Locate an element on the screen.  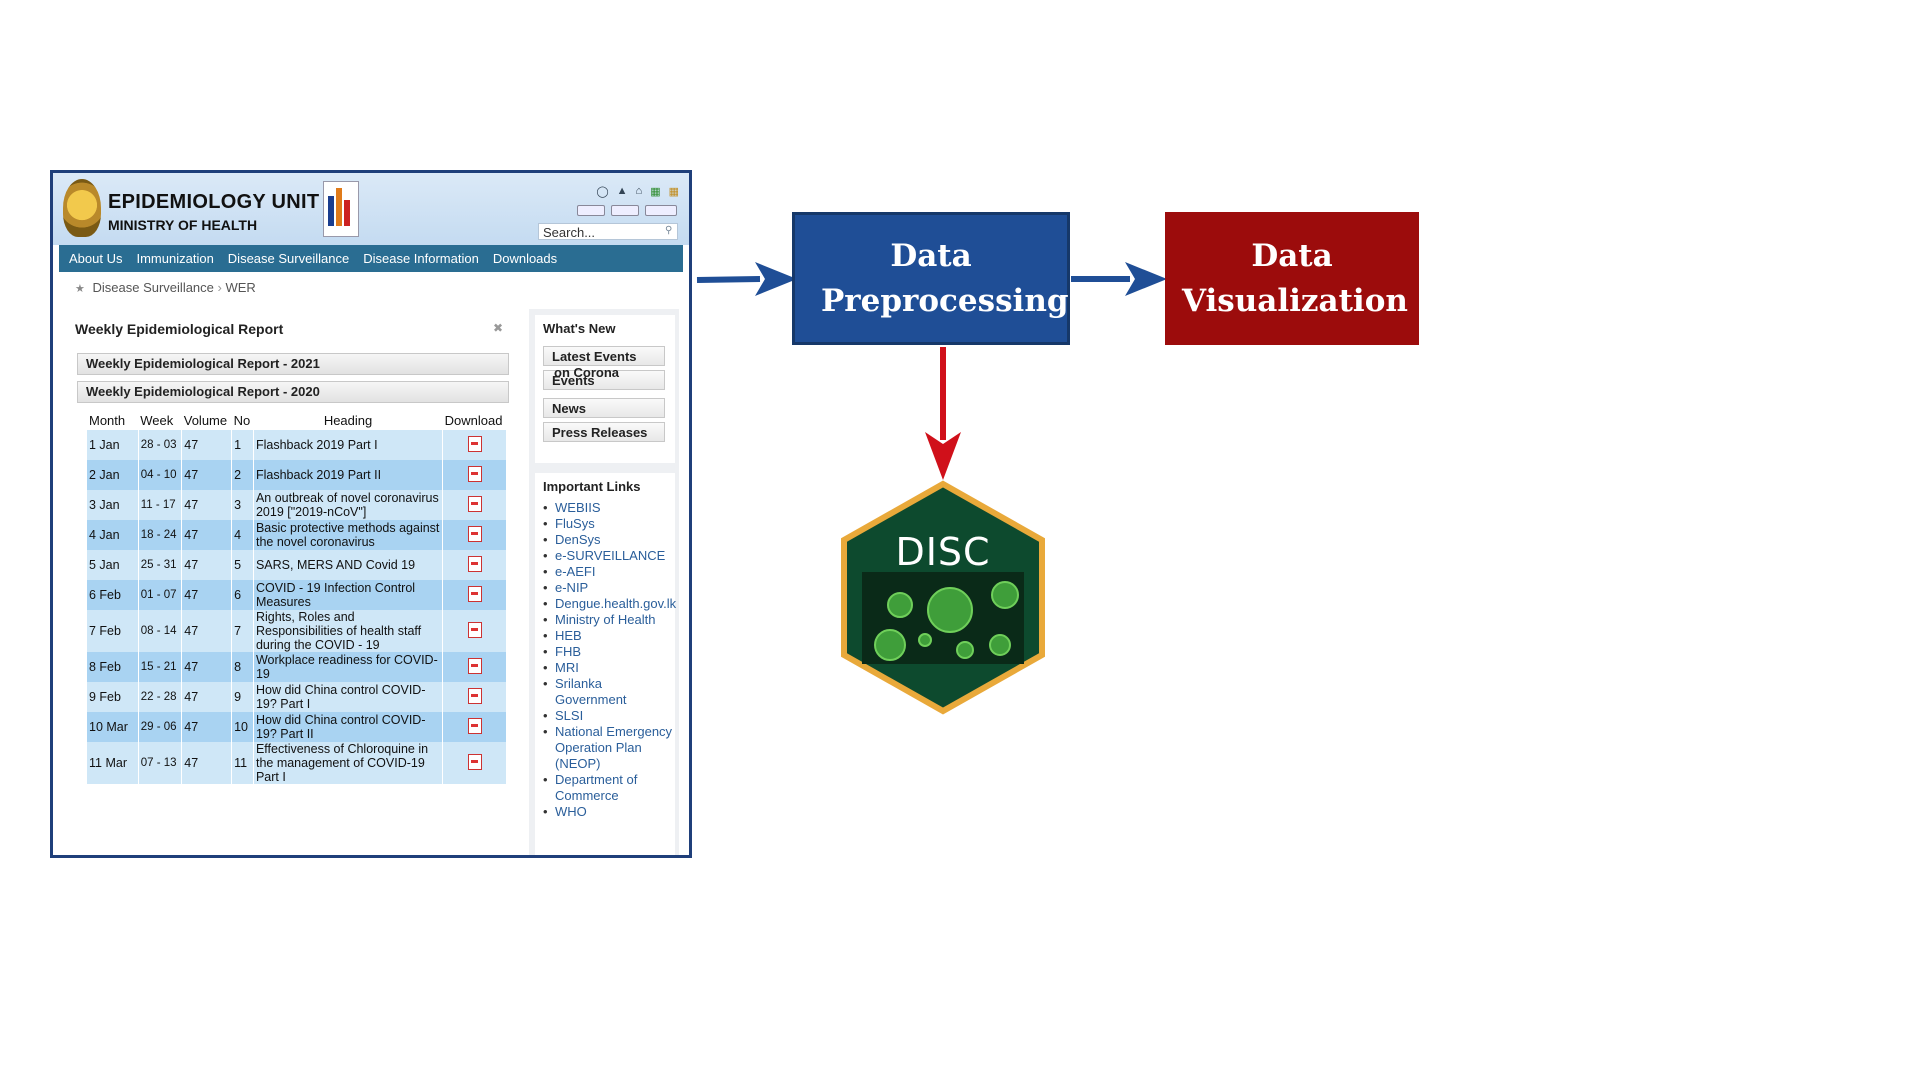
data-preprocessing-box: Data Preprocessing is located at coordinates (931, 278).